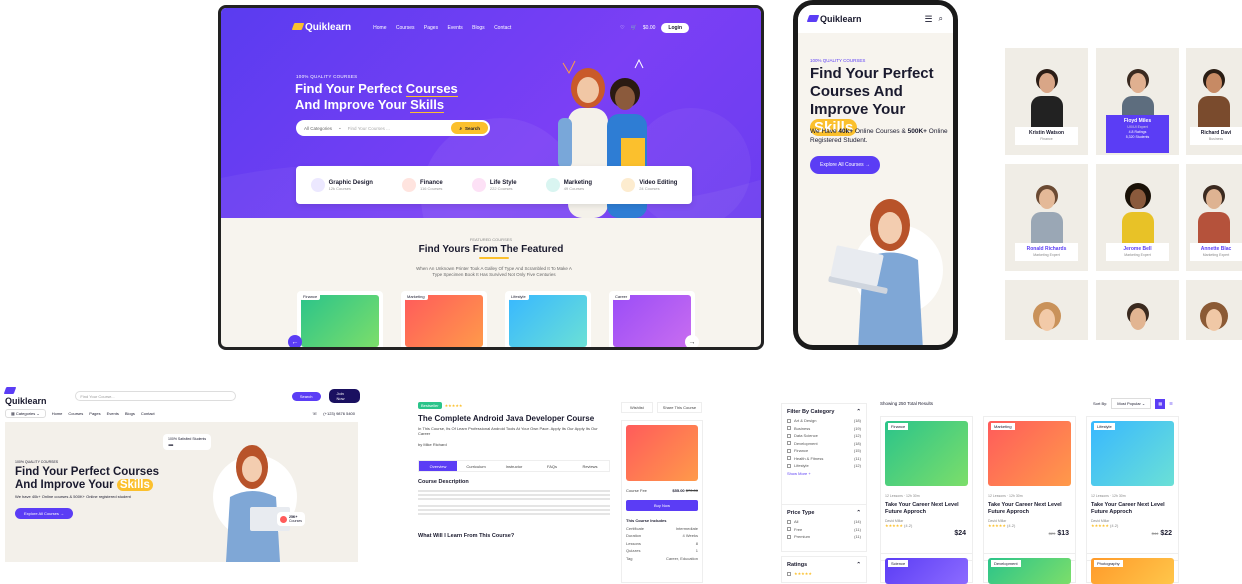 The width and height of the screenshot is (1242, 584). I want to click on course-card: Photography, so click(1132, 568).